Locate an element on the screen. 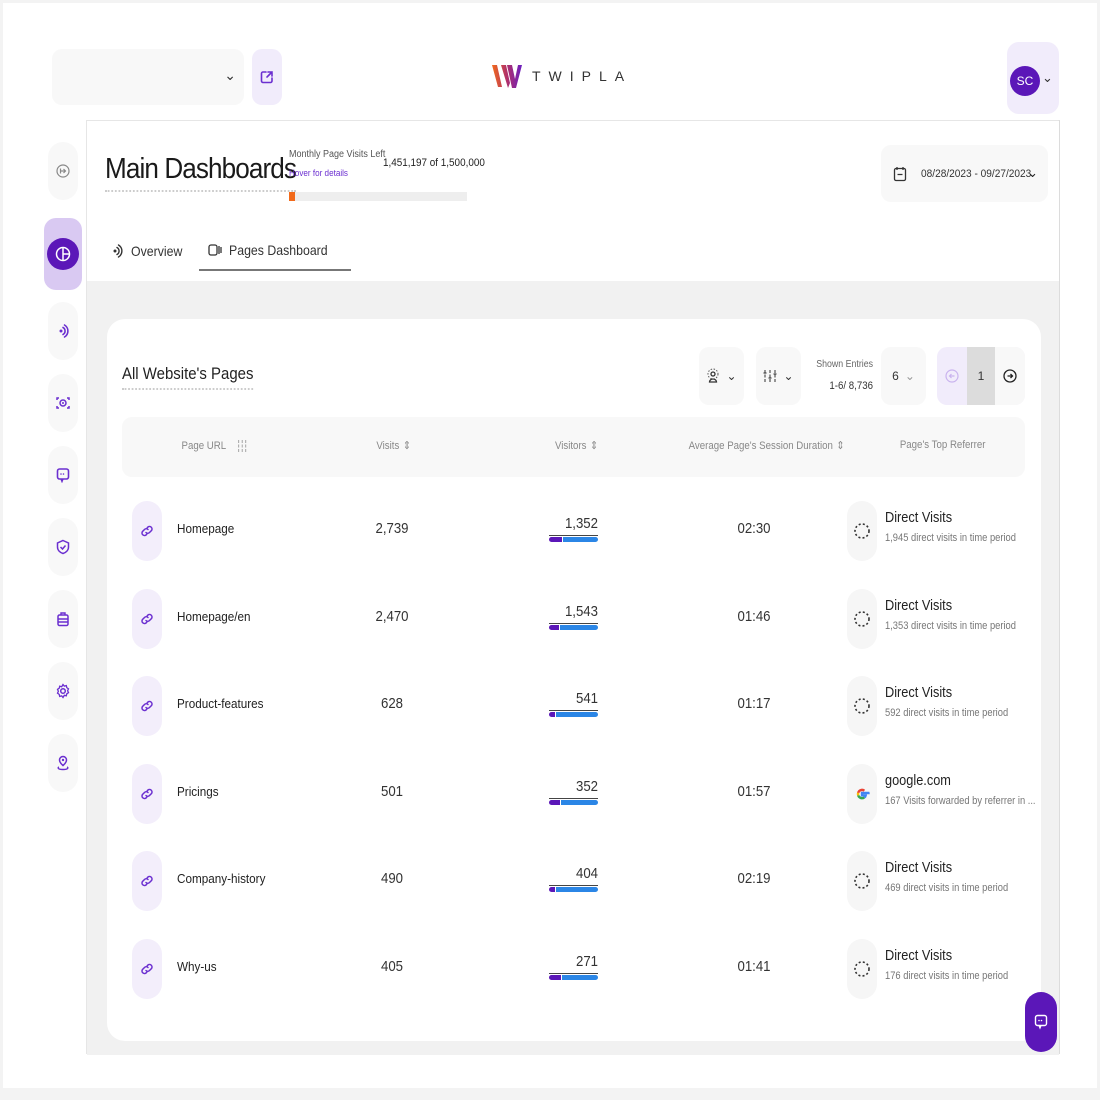 The height and width of the screenshot is (1100, 1100). column-filter-button: ⌄ is located at coordinates (778, 376).